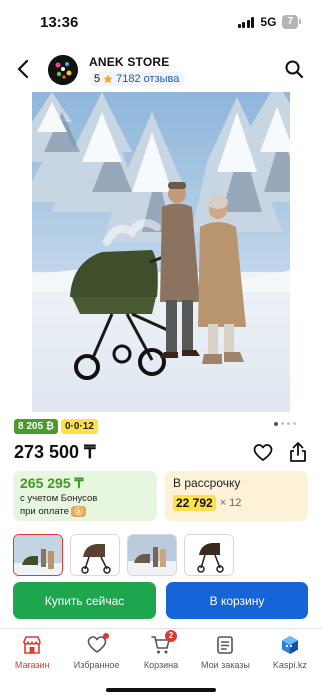 This screenshot has width=322, height=698. I want to click on tab-cart: 2 Корзина, so click(161, 652).